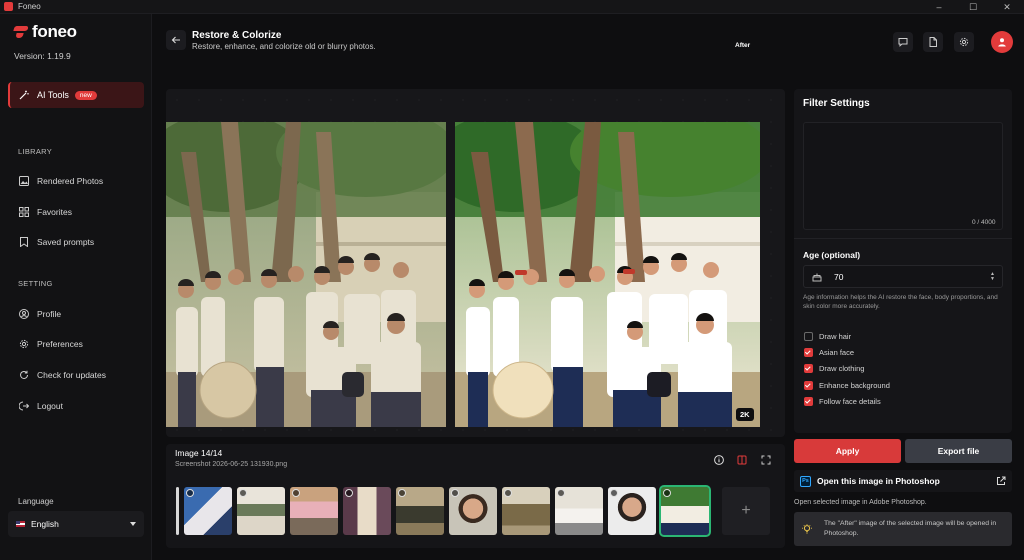  What do you see at coordinates (903, 176) in the screenshot?
I see `prompt-textarea` at bounding box center [903, 176].